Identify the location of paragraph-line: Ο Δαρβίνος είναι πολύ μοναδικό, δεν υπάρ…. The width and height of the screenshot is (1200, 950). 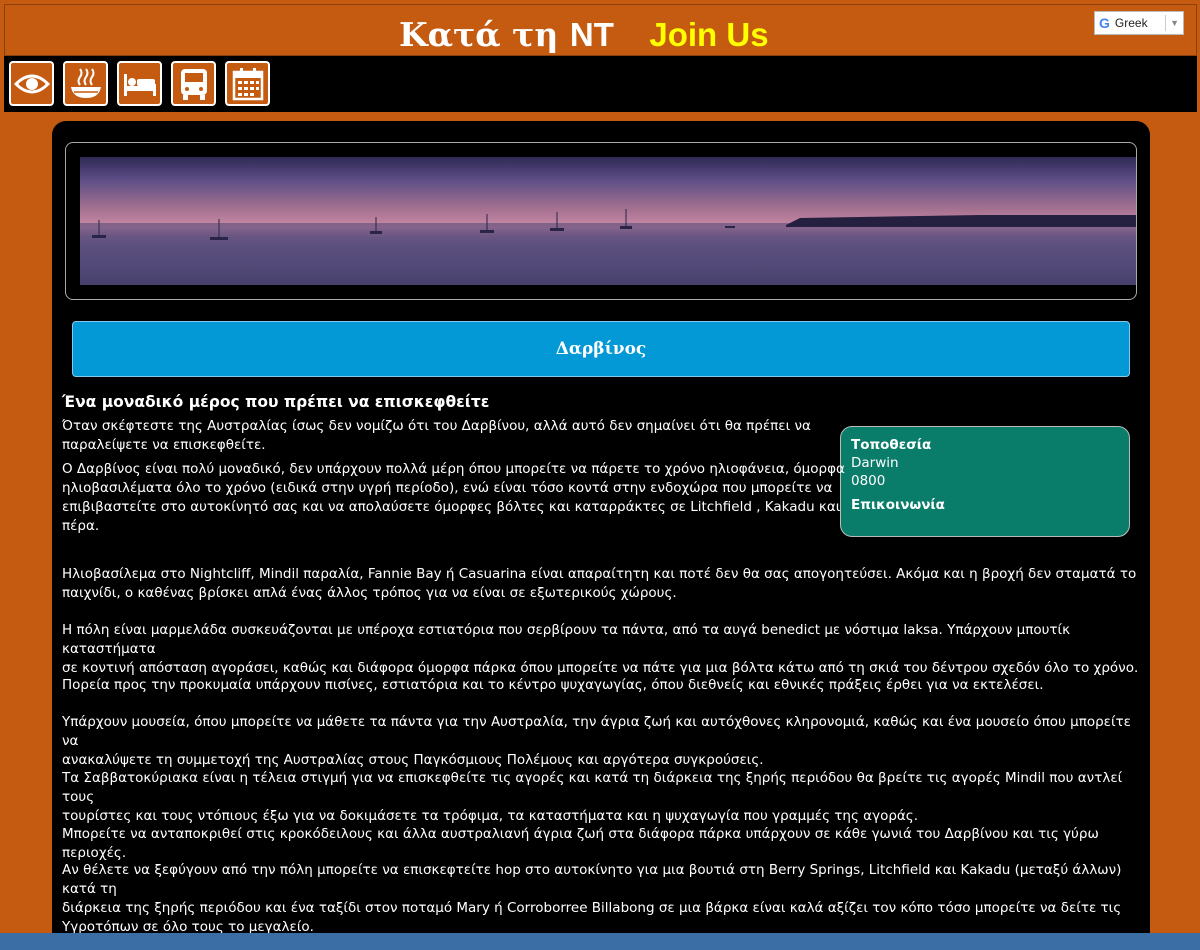
(453, 469).